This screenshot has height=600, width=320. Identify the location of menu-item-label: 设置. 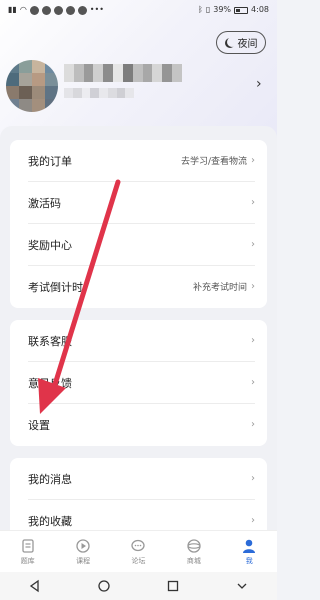
(39, 425).